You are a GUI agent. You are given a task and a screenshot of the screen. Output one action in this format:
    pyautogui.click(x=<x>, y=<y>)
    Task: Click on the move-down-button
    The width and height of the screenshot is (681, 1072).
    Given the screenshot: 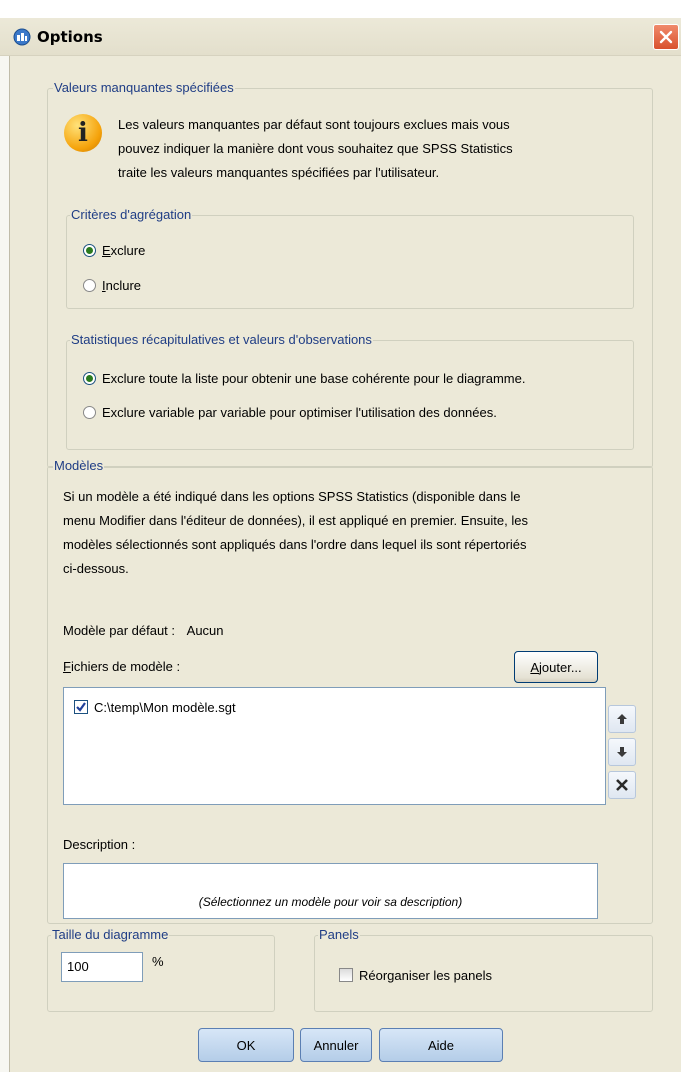 What is the action you would take?
    pyautogui.click(x=622, y=752)
    